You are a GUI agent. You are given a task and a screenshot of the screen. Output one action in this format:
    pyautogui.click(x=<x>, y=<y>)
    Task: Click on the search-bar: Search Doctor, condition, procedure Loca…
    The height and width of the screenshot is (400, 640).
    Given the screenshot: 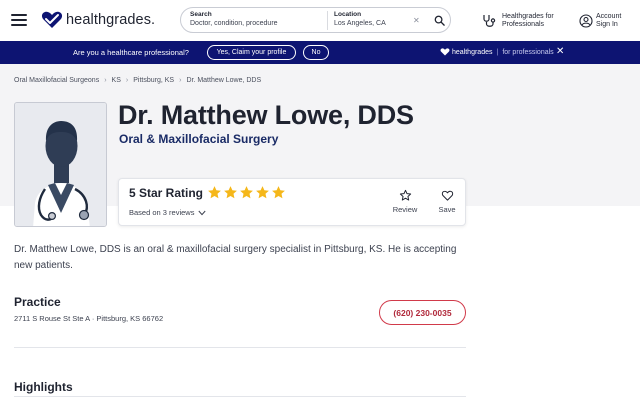 What is the action you would take?
    pyautogui.click(x=315, y=20)
    